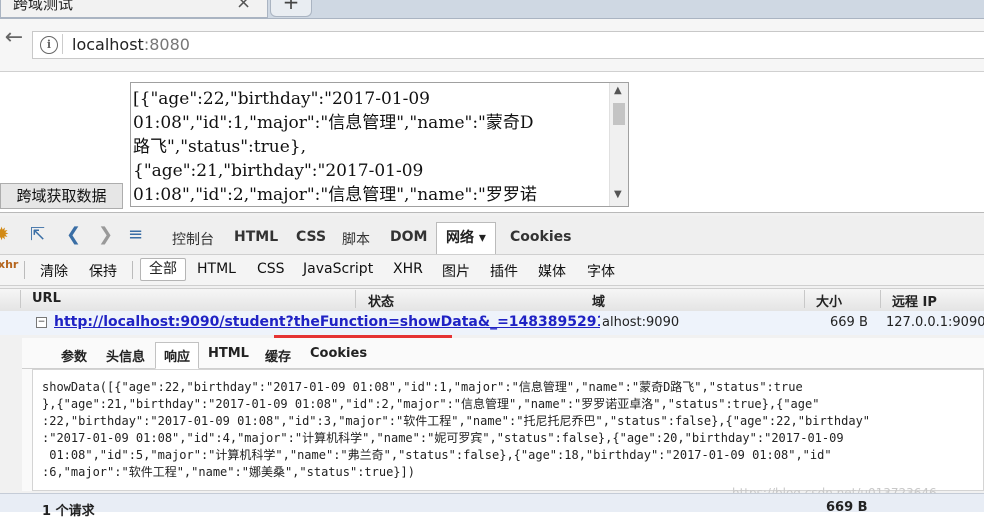  I want to click on tab-network-label: 网络, so click(460, 238).